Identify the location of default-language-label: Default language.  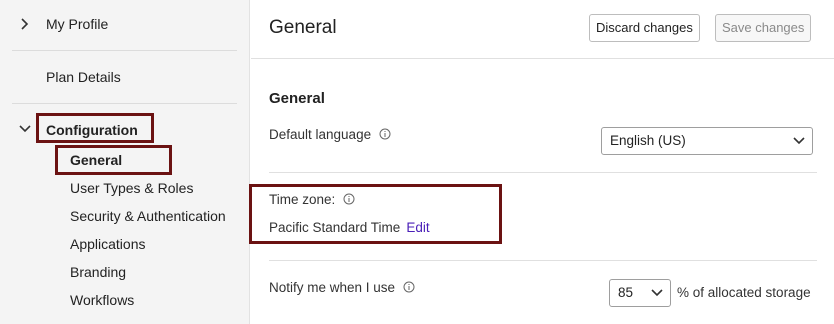
(330, 134).